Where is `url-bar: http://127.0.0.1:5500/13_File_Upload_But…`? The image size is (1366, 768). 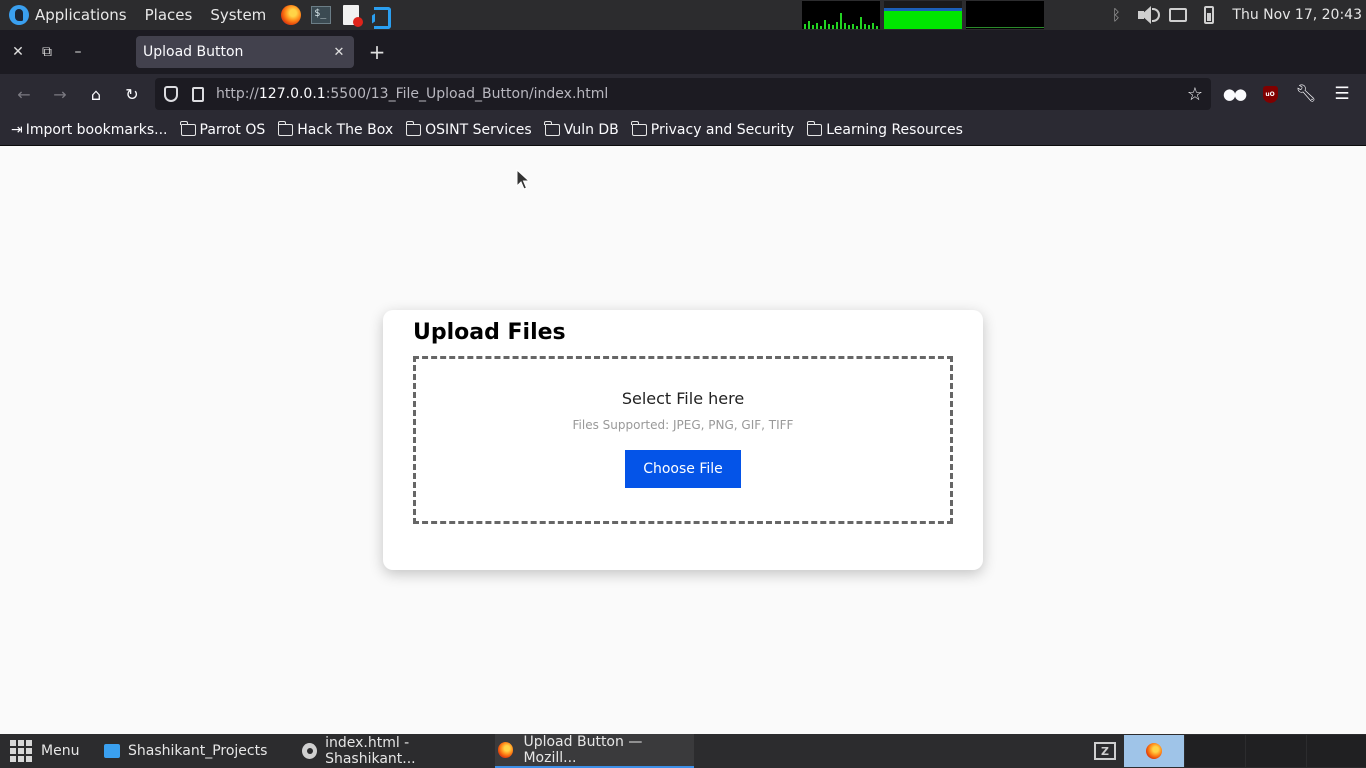
url-bar: http://127.0.0.1:5500/13_File_Upload_But… is located at coordinates (683, 94).